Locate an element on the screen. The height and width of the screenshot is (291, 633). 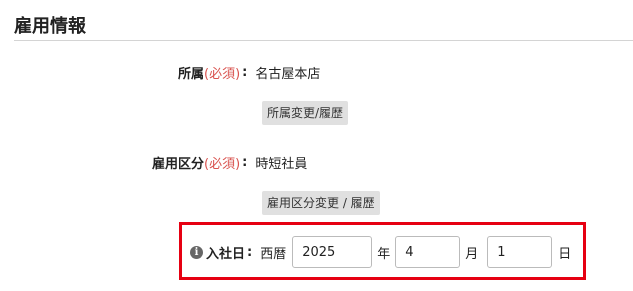
affiliation-value: 名古屋本店 is located at coordinates (288, 74).